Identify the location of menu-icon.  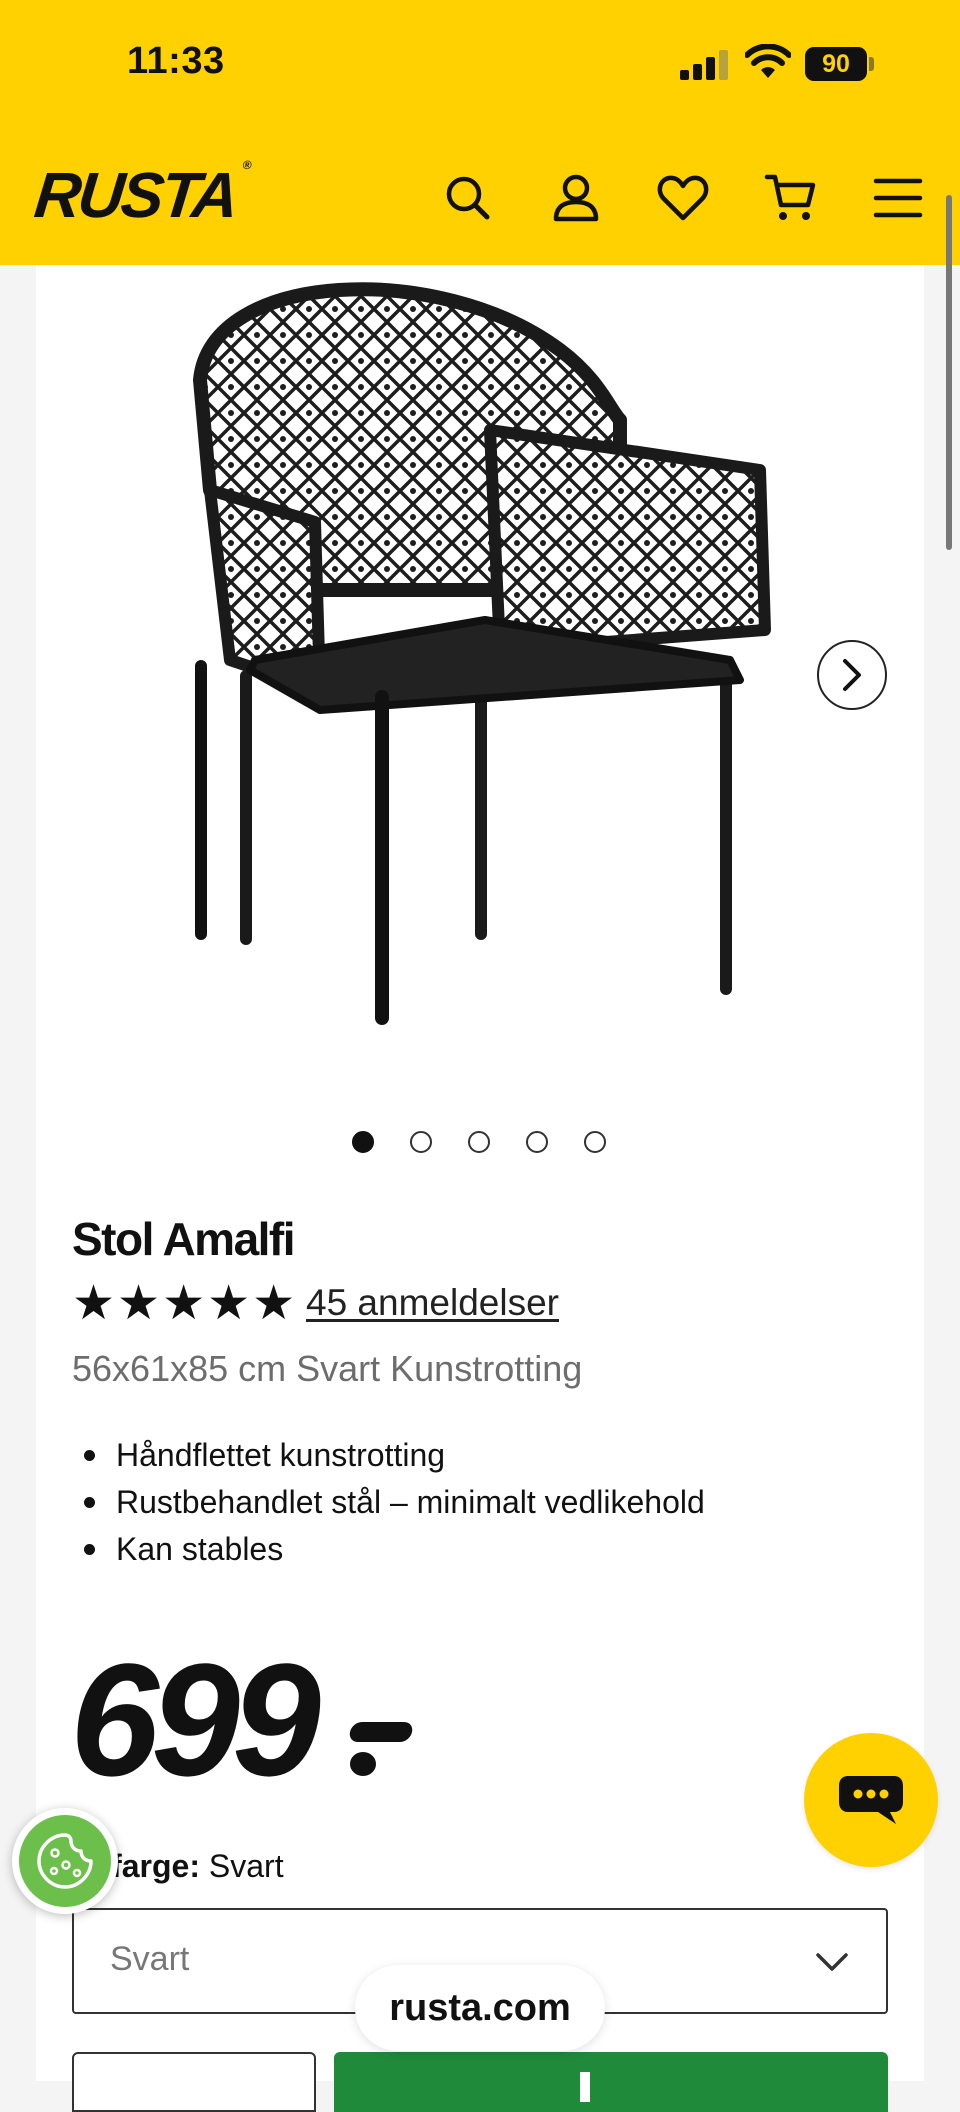
(898, 198).